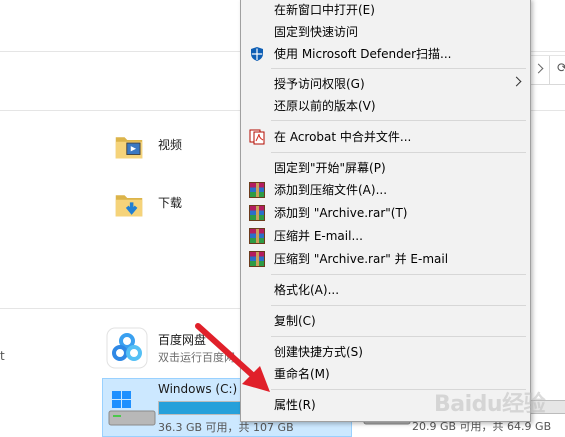  Describe the element at coordinates (385, 321) in the screenshot. I see `menu-item-copy: 复制(C)` at that location.